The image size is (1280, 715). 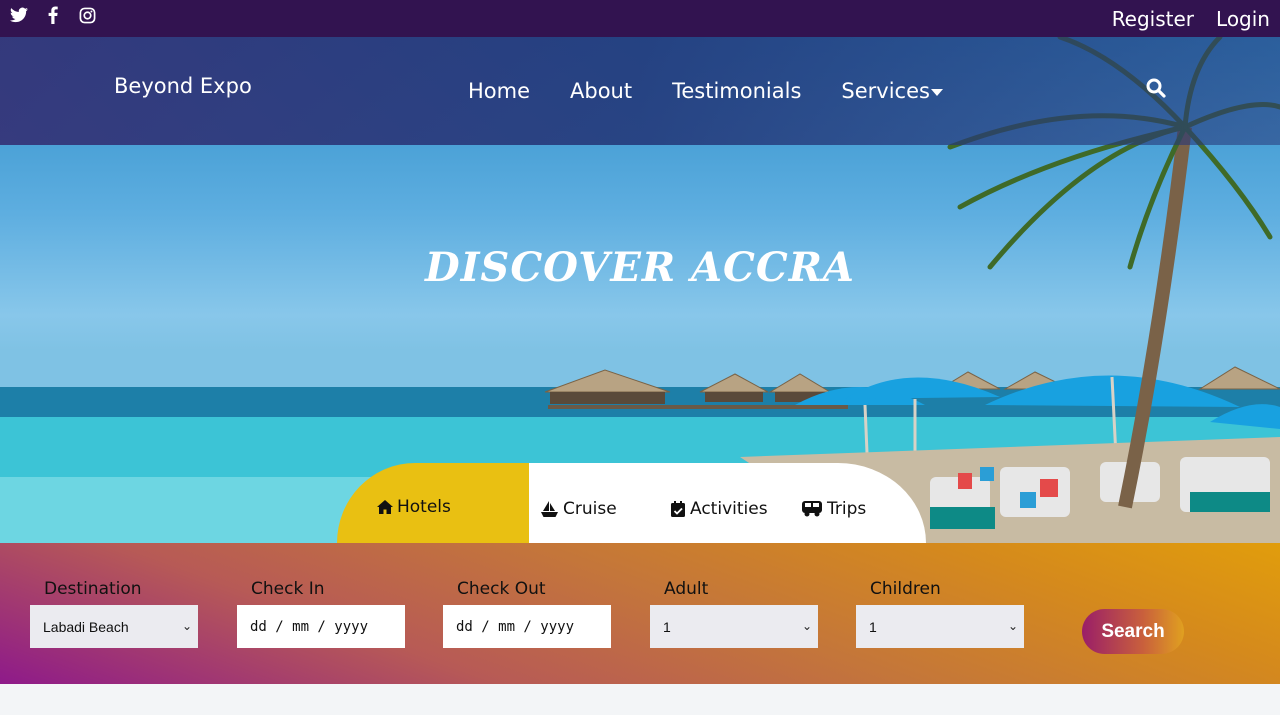 What do you see at coordinates (549, 509) in the screenshot?
I see `ship-icon` at bounding box center [549, 509].